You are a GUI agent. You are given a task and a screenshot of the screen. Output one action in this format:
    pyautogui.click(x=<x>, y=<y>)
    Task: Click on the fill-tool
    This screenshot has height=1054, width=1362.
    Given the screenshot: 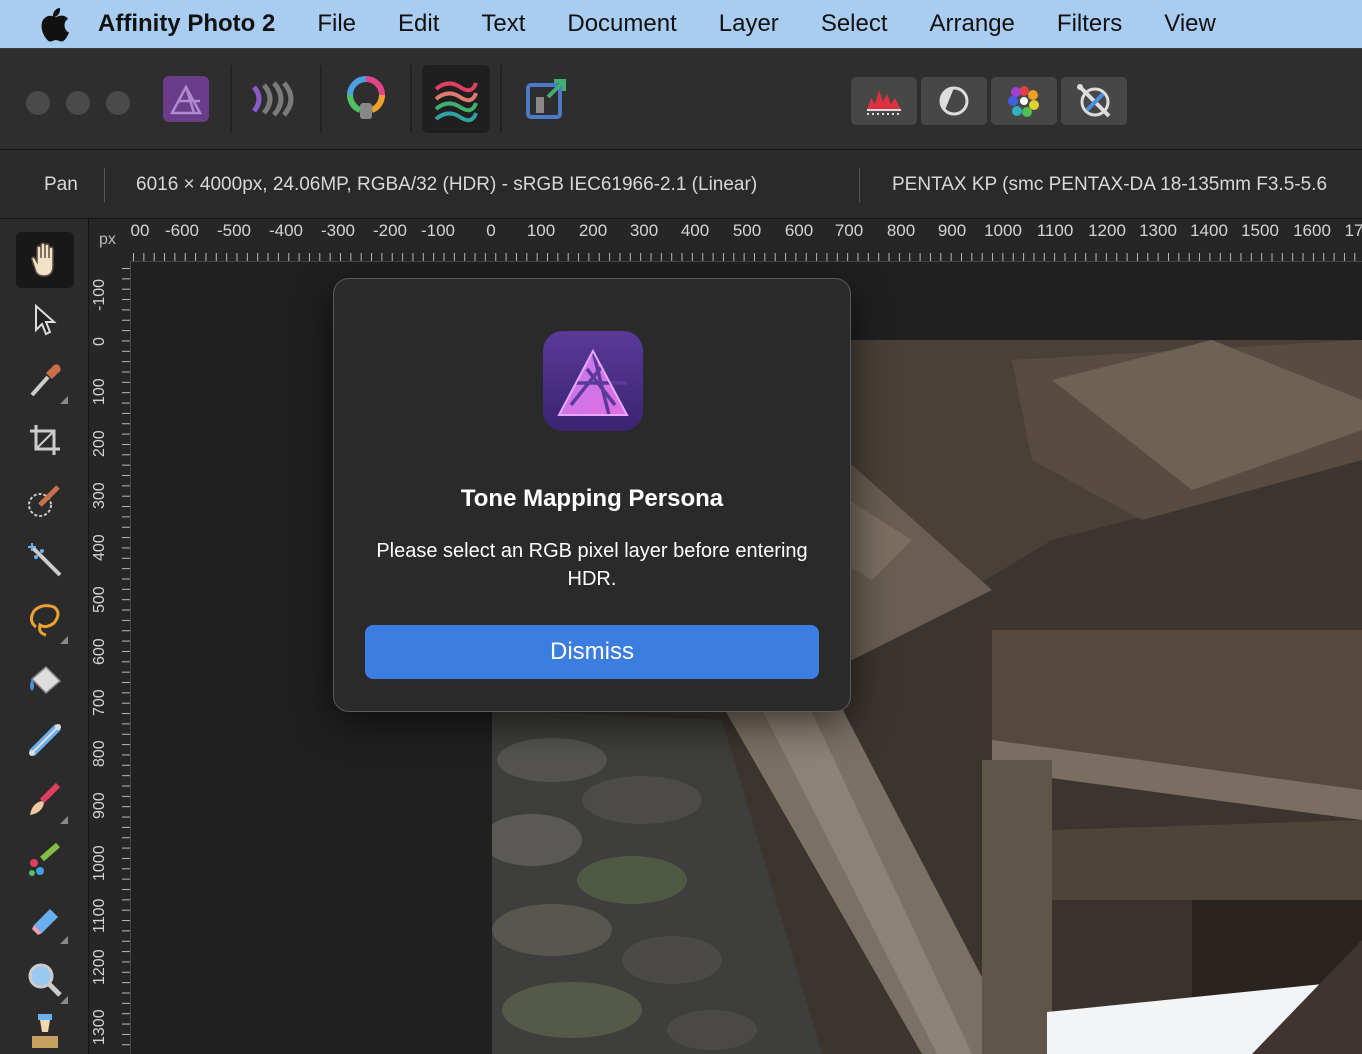 What is the action you would take?
    pyautogui.click(x=45, y=680)
    